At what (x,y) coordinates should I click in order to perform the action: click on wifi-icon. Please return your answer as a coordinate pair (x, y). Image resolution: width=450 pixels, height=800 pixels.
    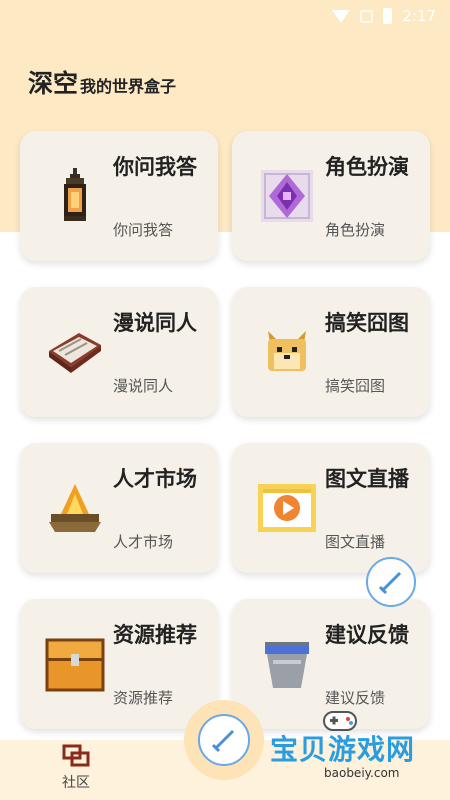
    Looking at the image, I should click on (341, 16).